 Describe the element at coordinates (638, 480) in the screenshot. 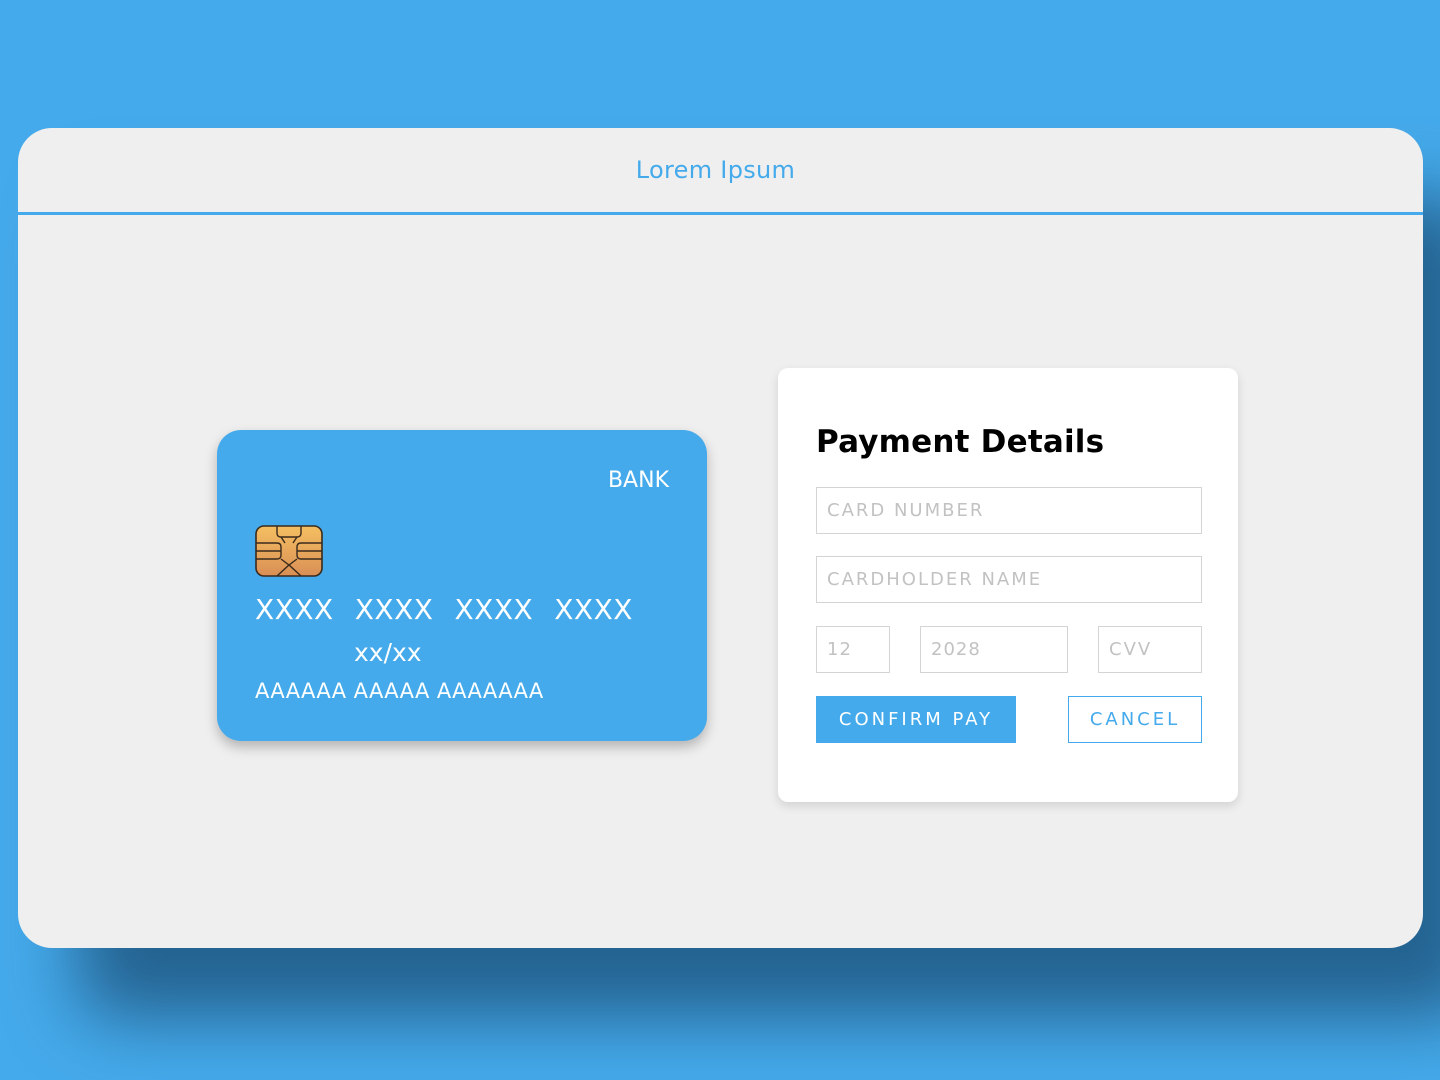

I see `card-bank-name: BANK` at that location.